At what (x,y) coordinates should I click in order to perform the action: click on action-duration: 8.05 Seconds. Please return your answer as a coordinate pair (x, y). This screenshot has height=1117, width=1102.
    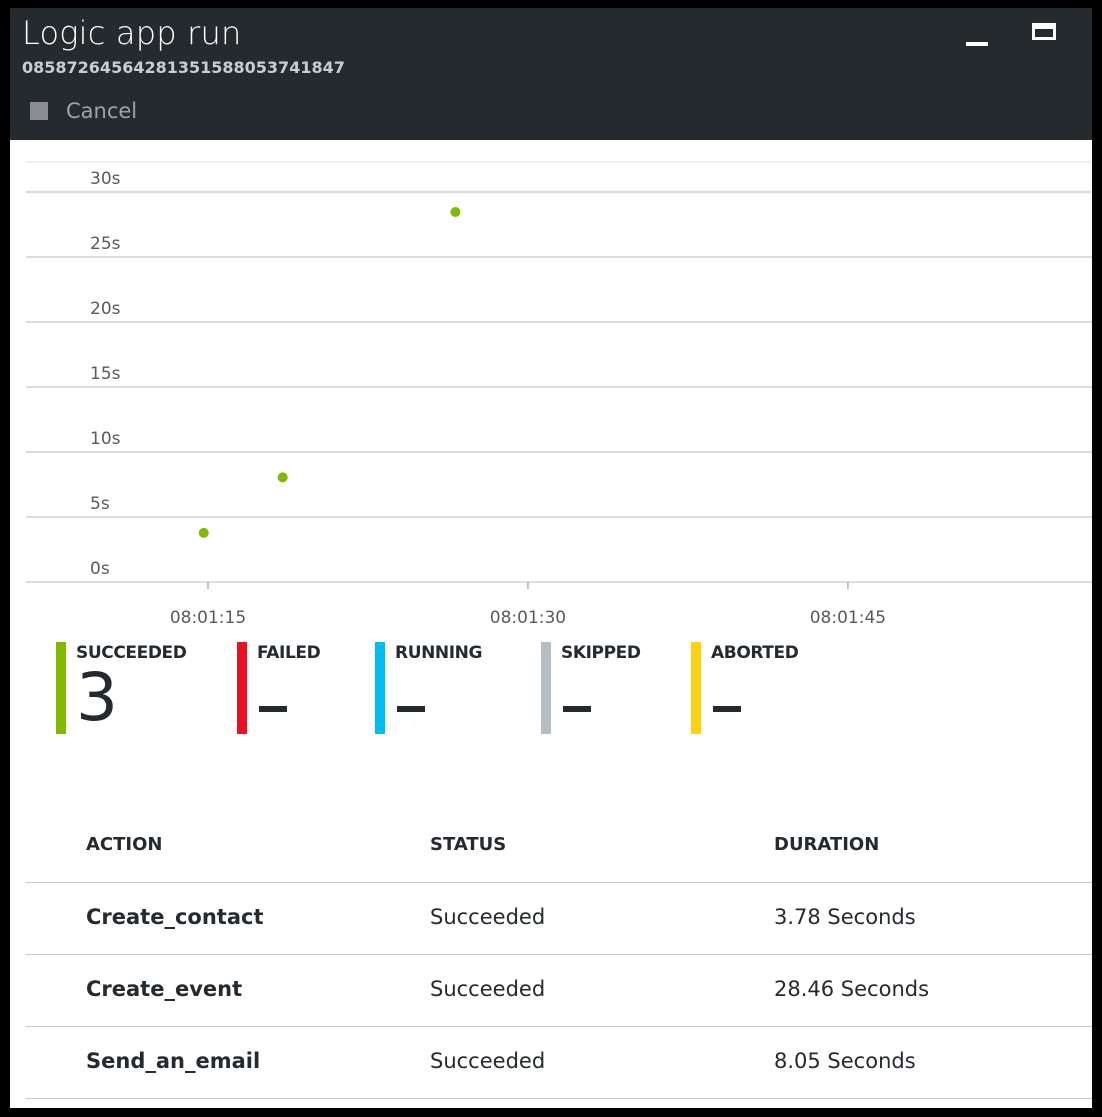
    Looking at the image, I should click on (845, 1061).